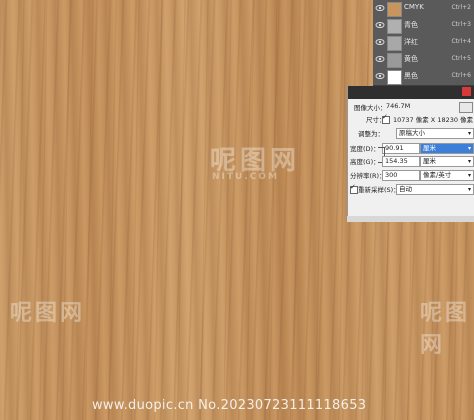 The height and width of the screenshot is (420, 474). I want to click on channel-row-magenta: 洋红 Ctrl+4, so click(423, 43).